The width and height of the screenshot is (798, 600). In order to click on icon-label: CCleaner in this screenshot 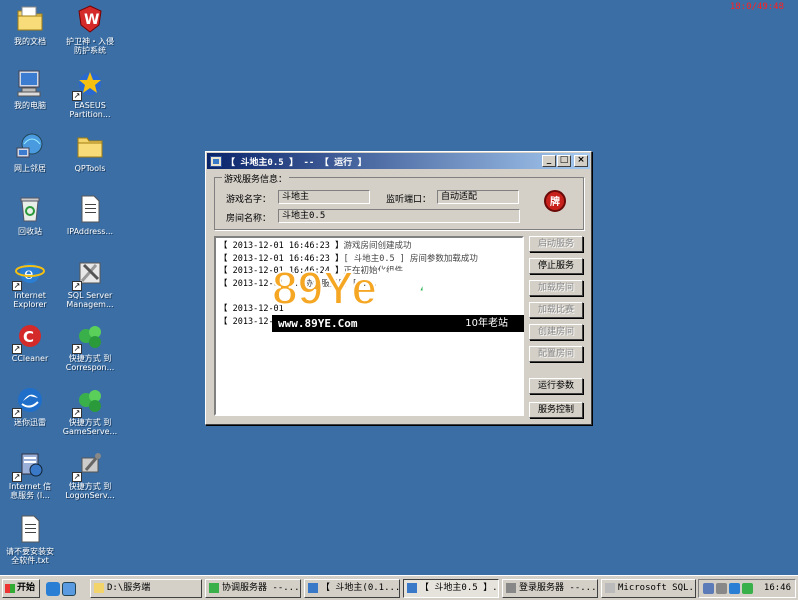, I will do `click(30, 358)`.